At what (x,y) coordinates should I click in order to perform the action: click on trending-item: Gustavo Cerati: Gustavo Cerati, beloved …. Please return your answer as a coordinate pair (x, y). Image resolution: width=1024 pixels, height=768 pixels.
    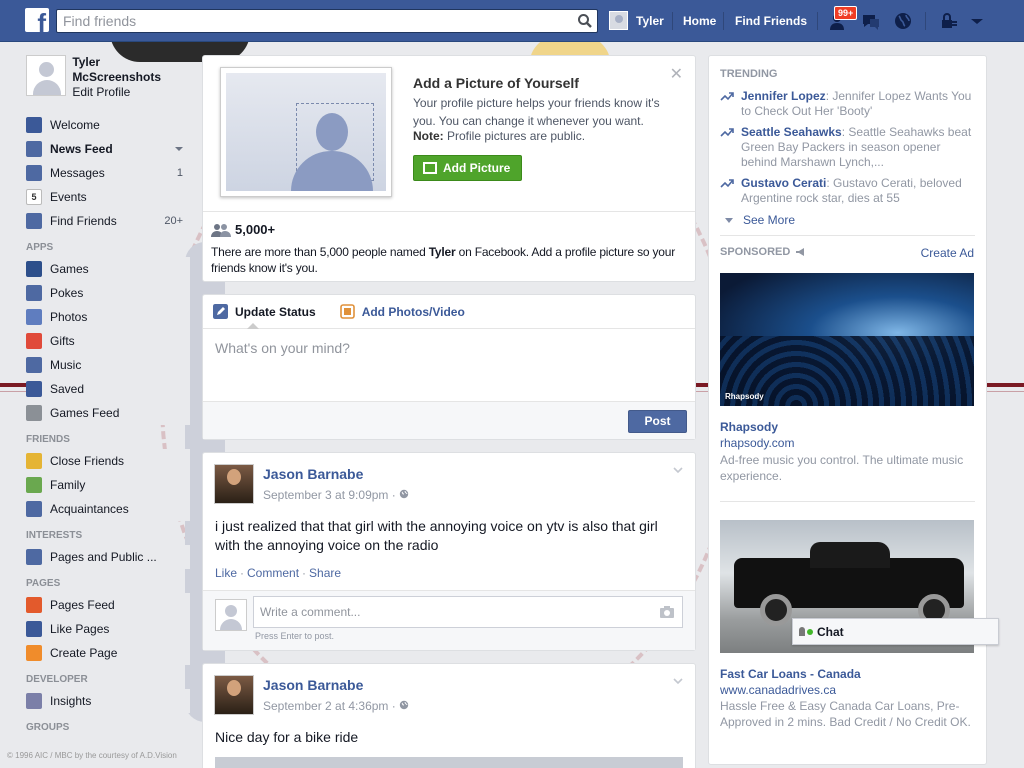
    Looking at the image, I should click on (847, 191).